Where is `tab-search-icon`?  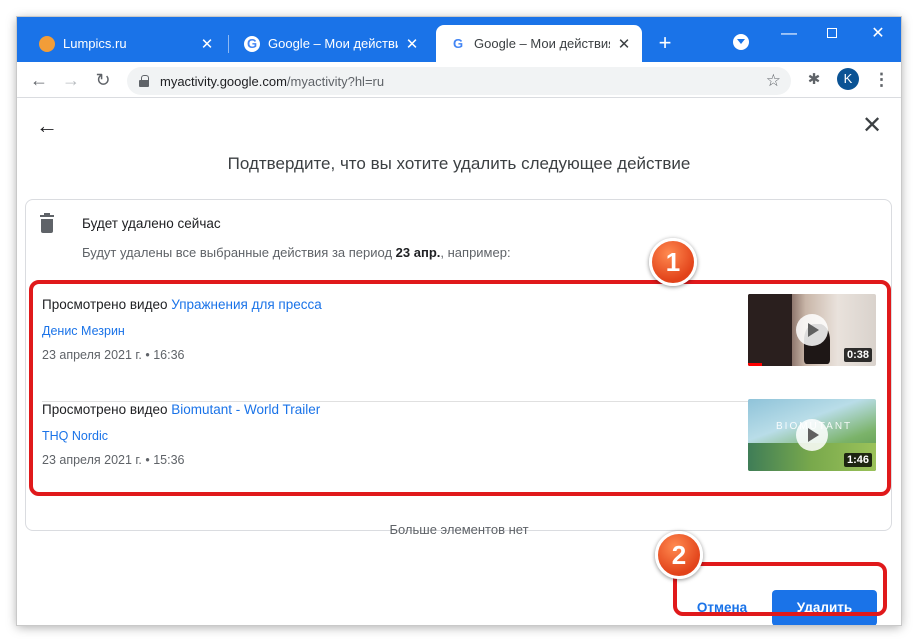 tab-search-icon is located at coordinates (741, 42).